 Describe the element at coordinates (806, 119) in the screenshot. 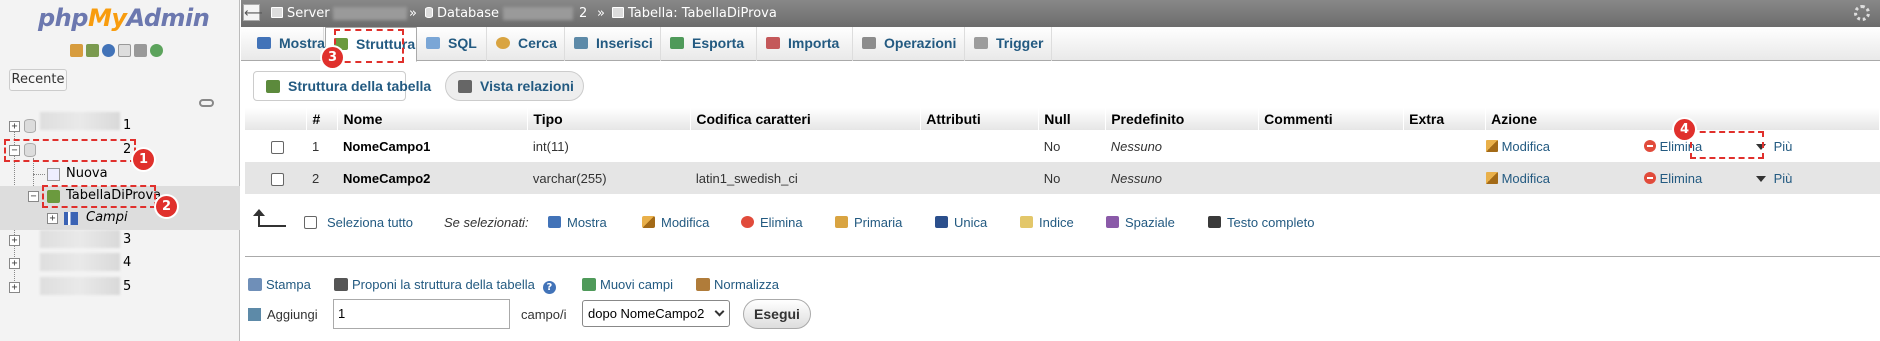

I see `header-codifica: Codifica caratteri` at that location.